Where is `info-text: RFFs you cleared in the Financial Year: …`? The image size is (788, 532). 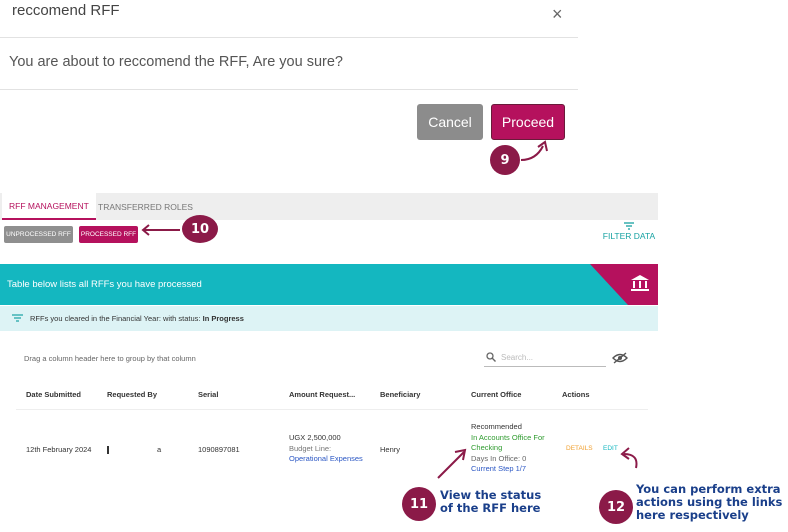 info-text: RFFs you cleared in the Financial Year: … is located at coordinates (137, 318).